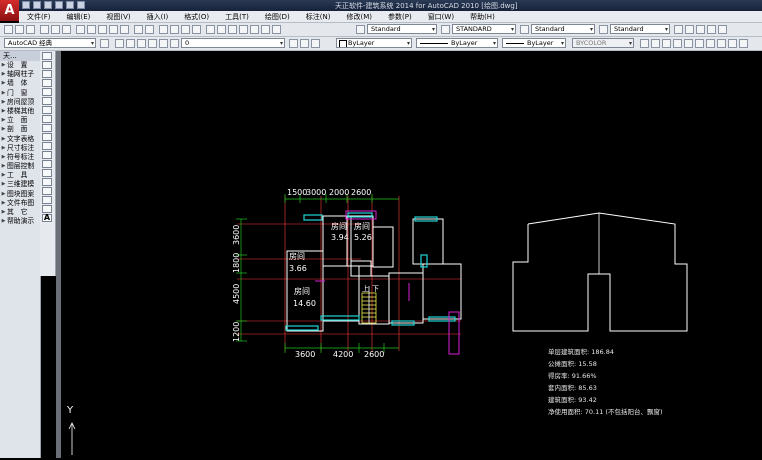 This screenshot has height=460, width=762. Describe the element at coordinates (47, 101) in the screenshot. I see `arc-icon` at that location.